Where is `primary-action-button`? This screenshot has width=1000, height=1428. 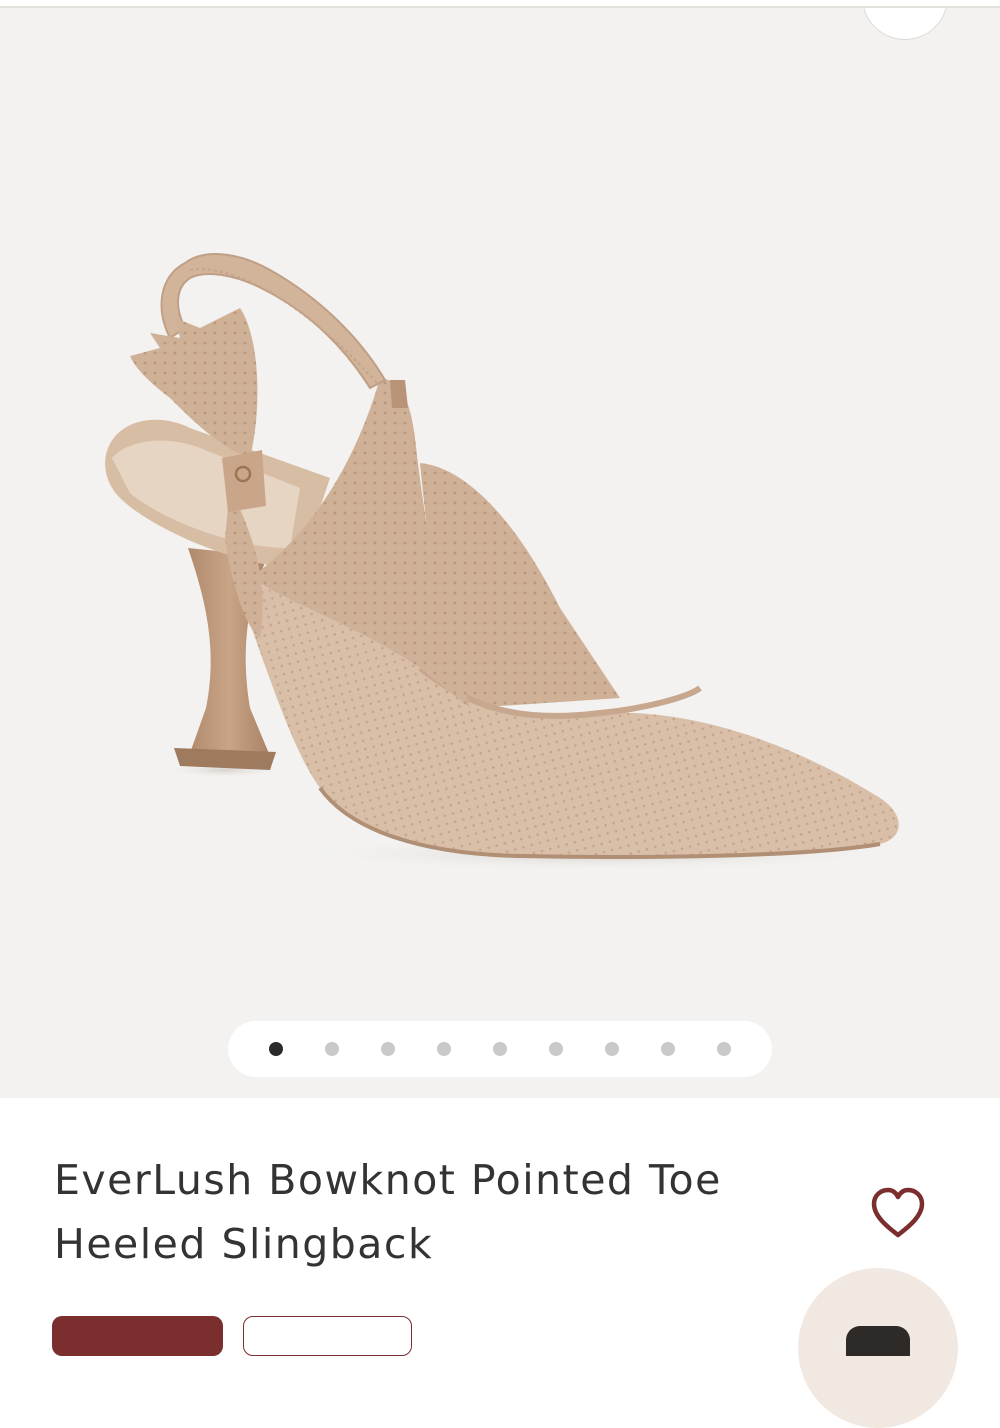
primary-action-button is located at coordinates (137, 1336).